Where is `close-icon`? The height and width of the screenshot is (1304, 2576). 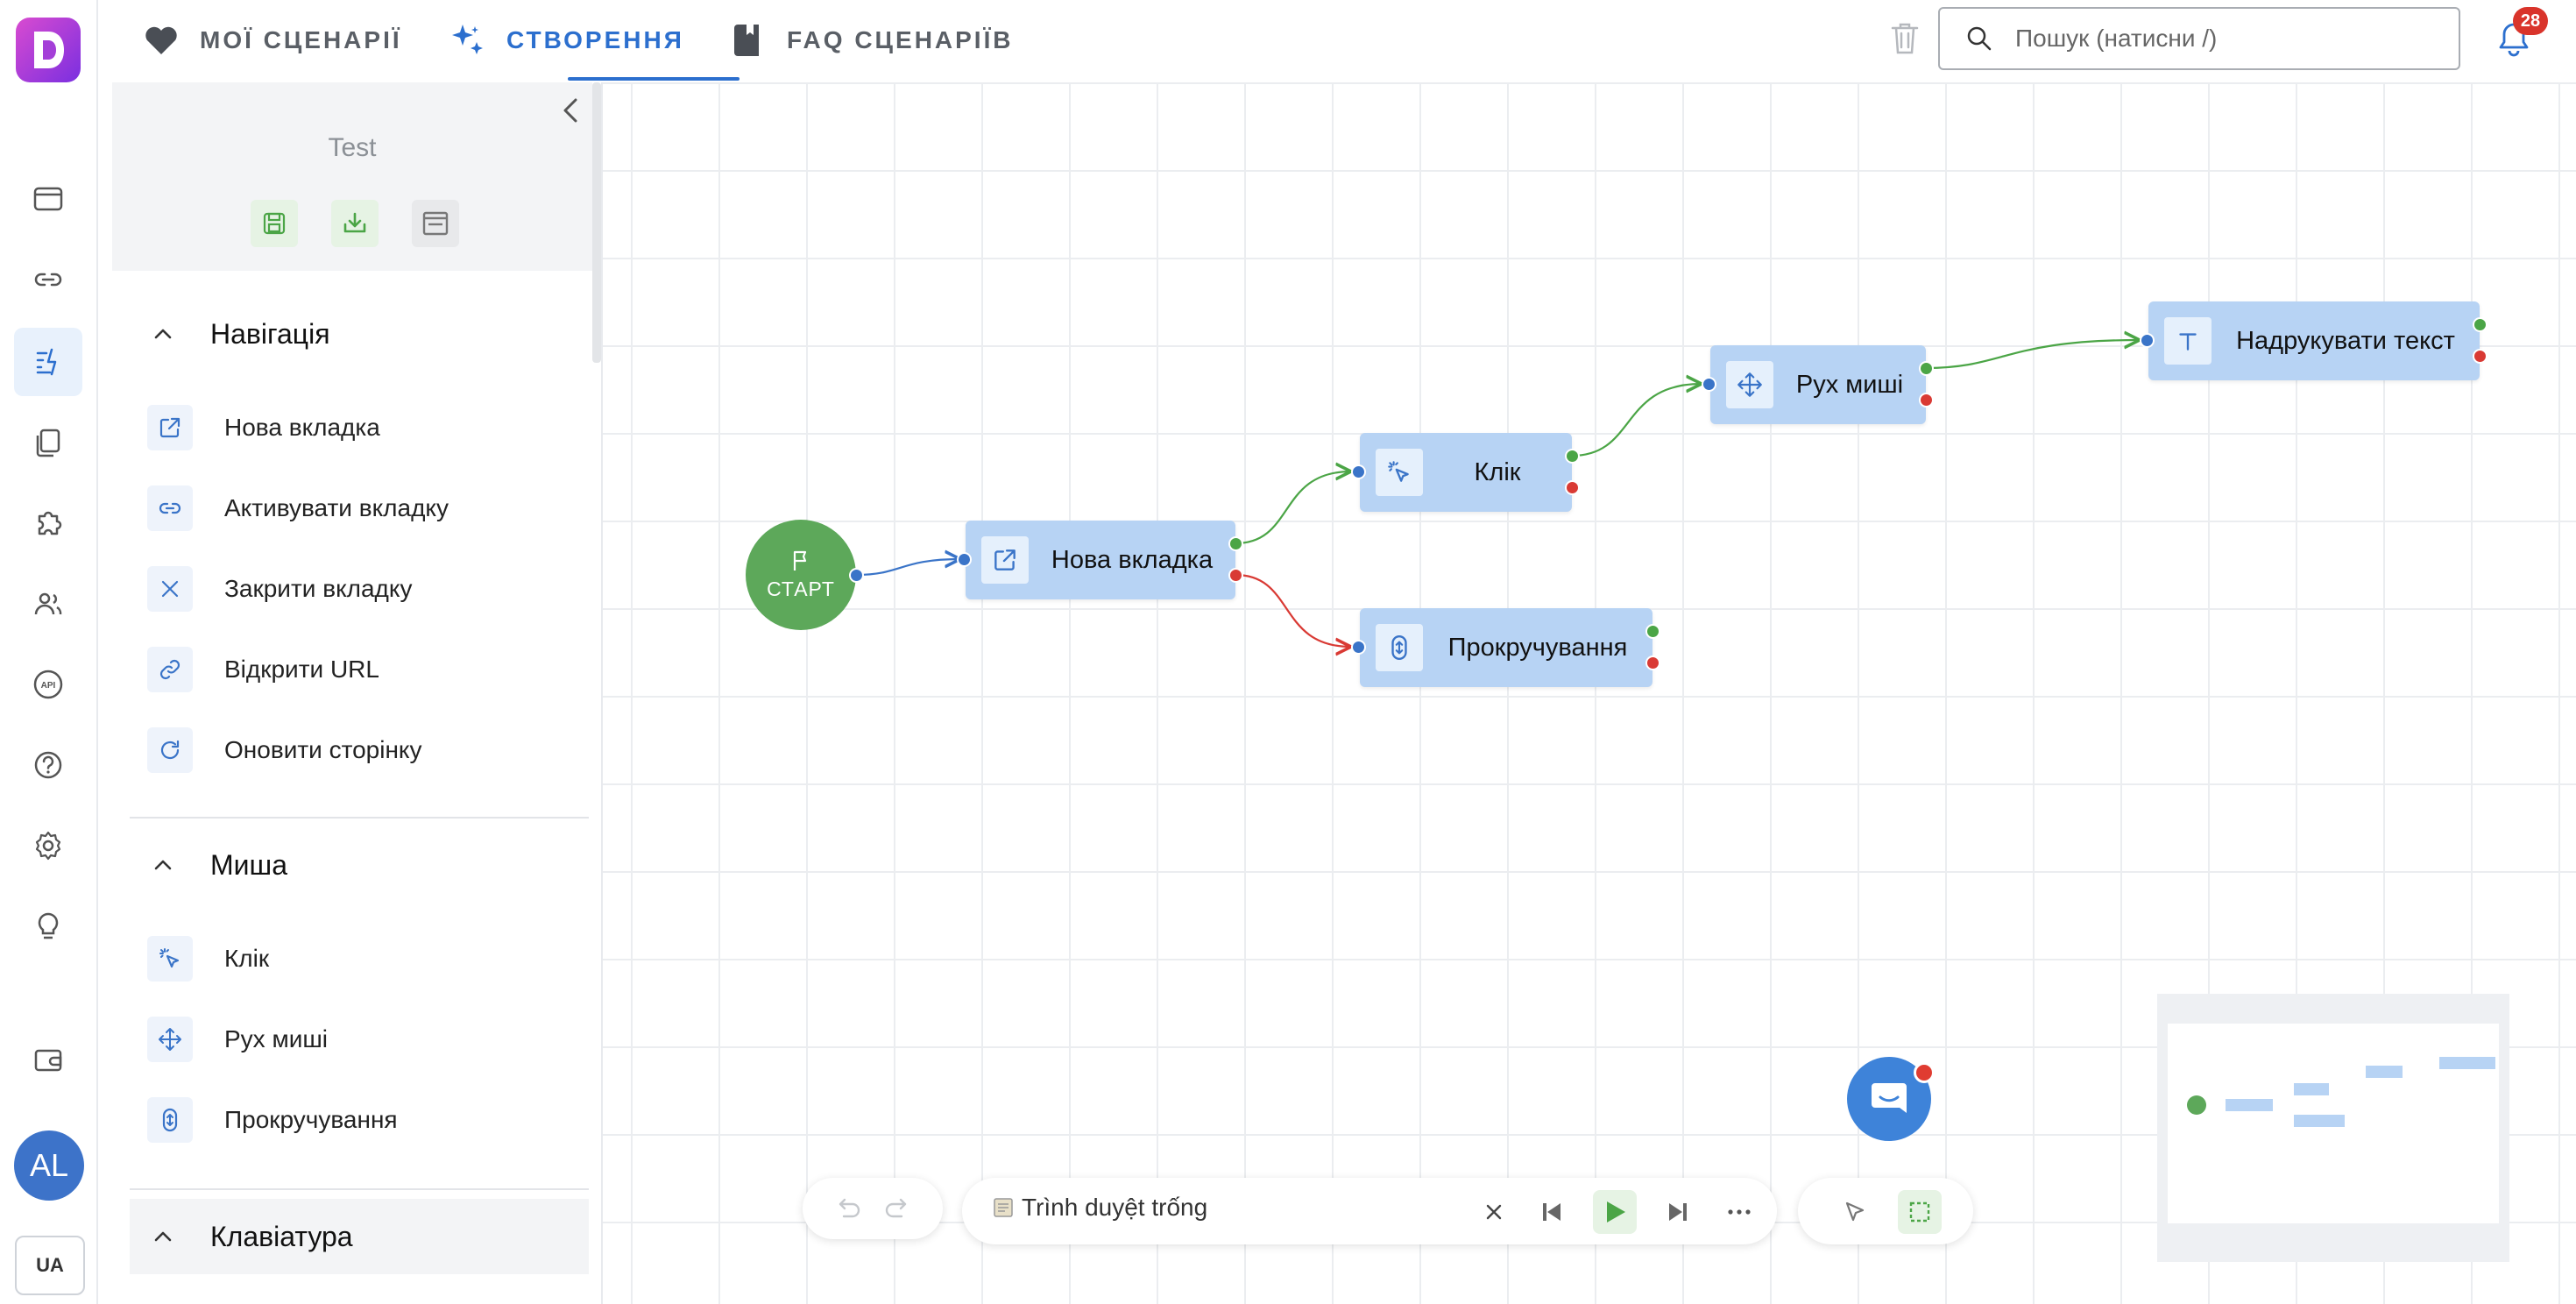
close-icon is located at coordinates (170, 589).